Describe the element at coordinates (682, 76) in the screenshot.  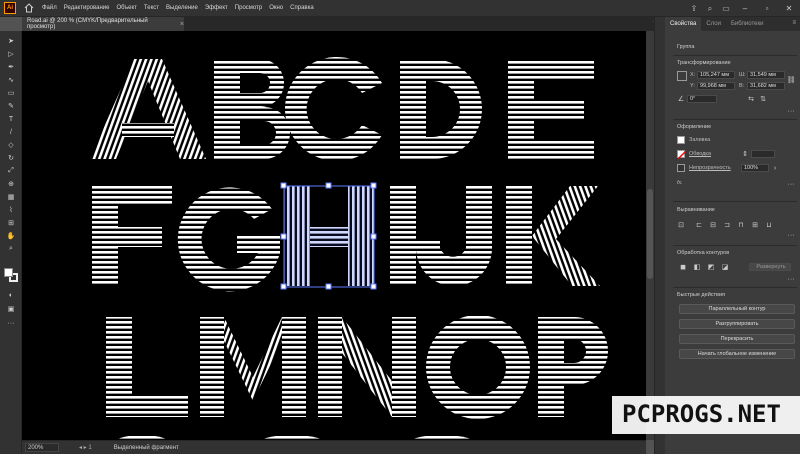
I see `reference-point-icon` at that location.